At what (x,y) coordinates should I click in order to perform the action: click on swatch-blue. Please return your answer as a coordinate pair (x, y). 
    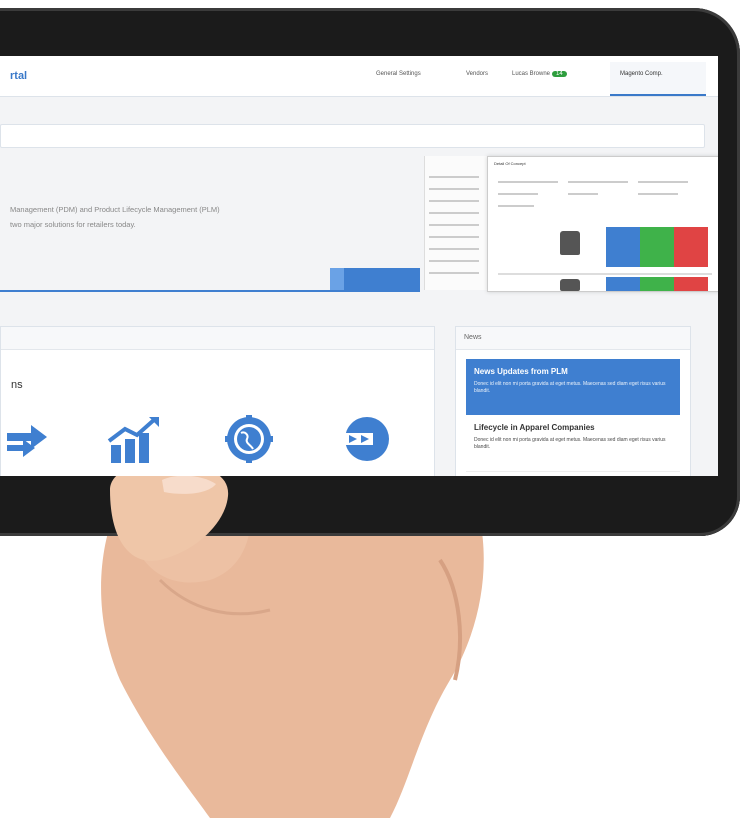
    Looking at the image, I should click on (623, 247).